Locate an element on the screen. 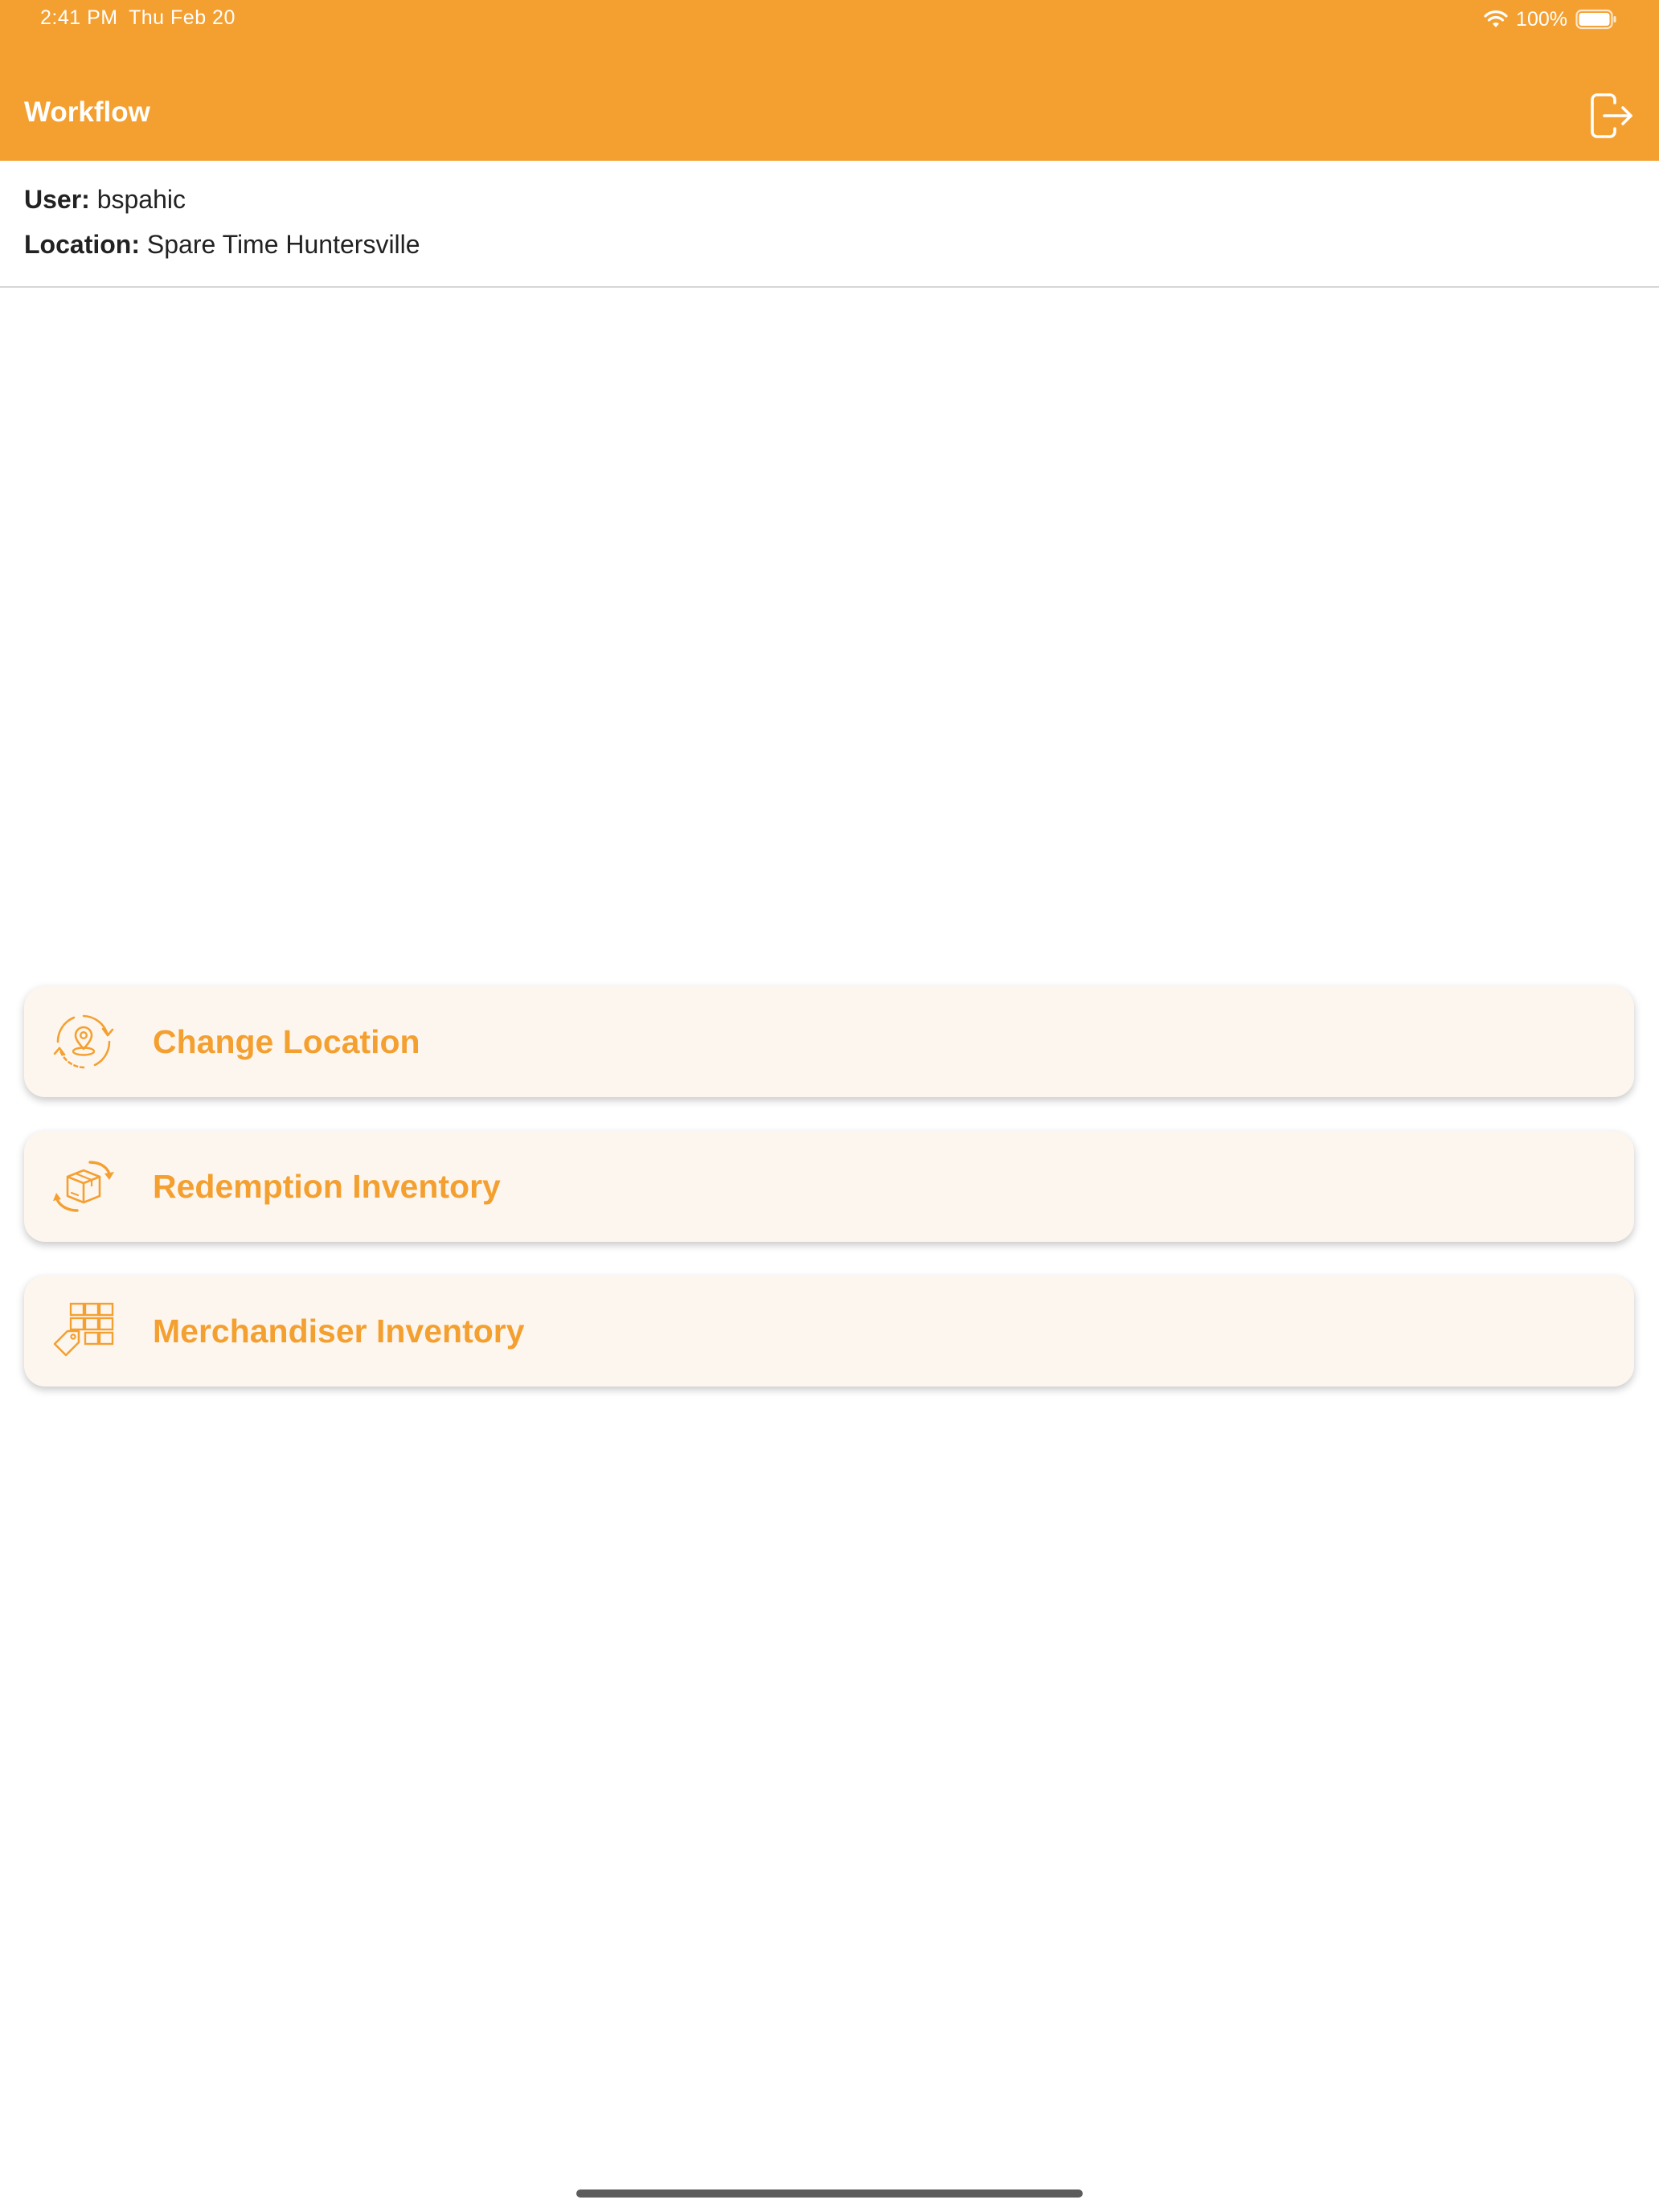 The image size is (1659, 2212). status-indicators: 100% is located at coordinates (1550, 19).